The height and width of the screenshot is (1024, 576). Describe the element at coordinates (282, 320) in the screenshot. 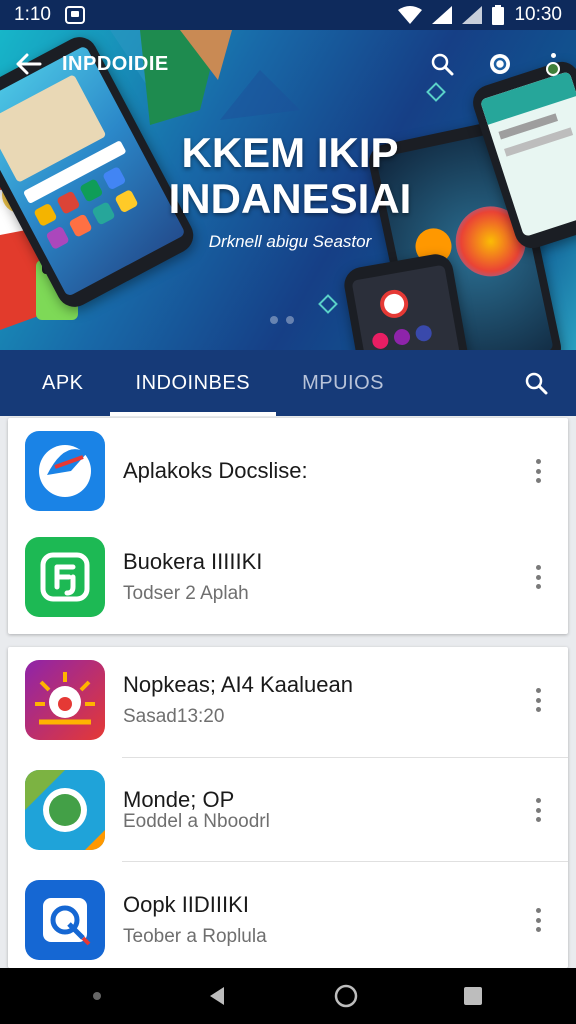

I see `carousel-indicator` at that location.